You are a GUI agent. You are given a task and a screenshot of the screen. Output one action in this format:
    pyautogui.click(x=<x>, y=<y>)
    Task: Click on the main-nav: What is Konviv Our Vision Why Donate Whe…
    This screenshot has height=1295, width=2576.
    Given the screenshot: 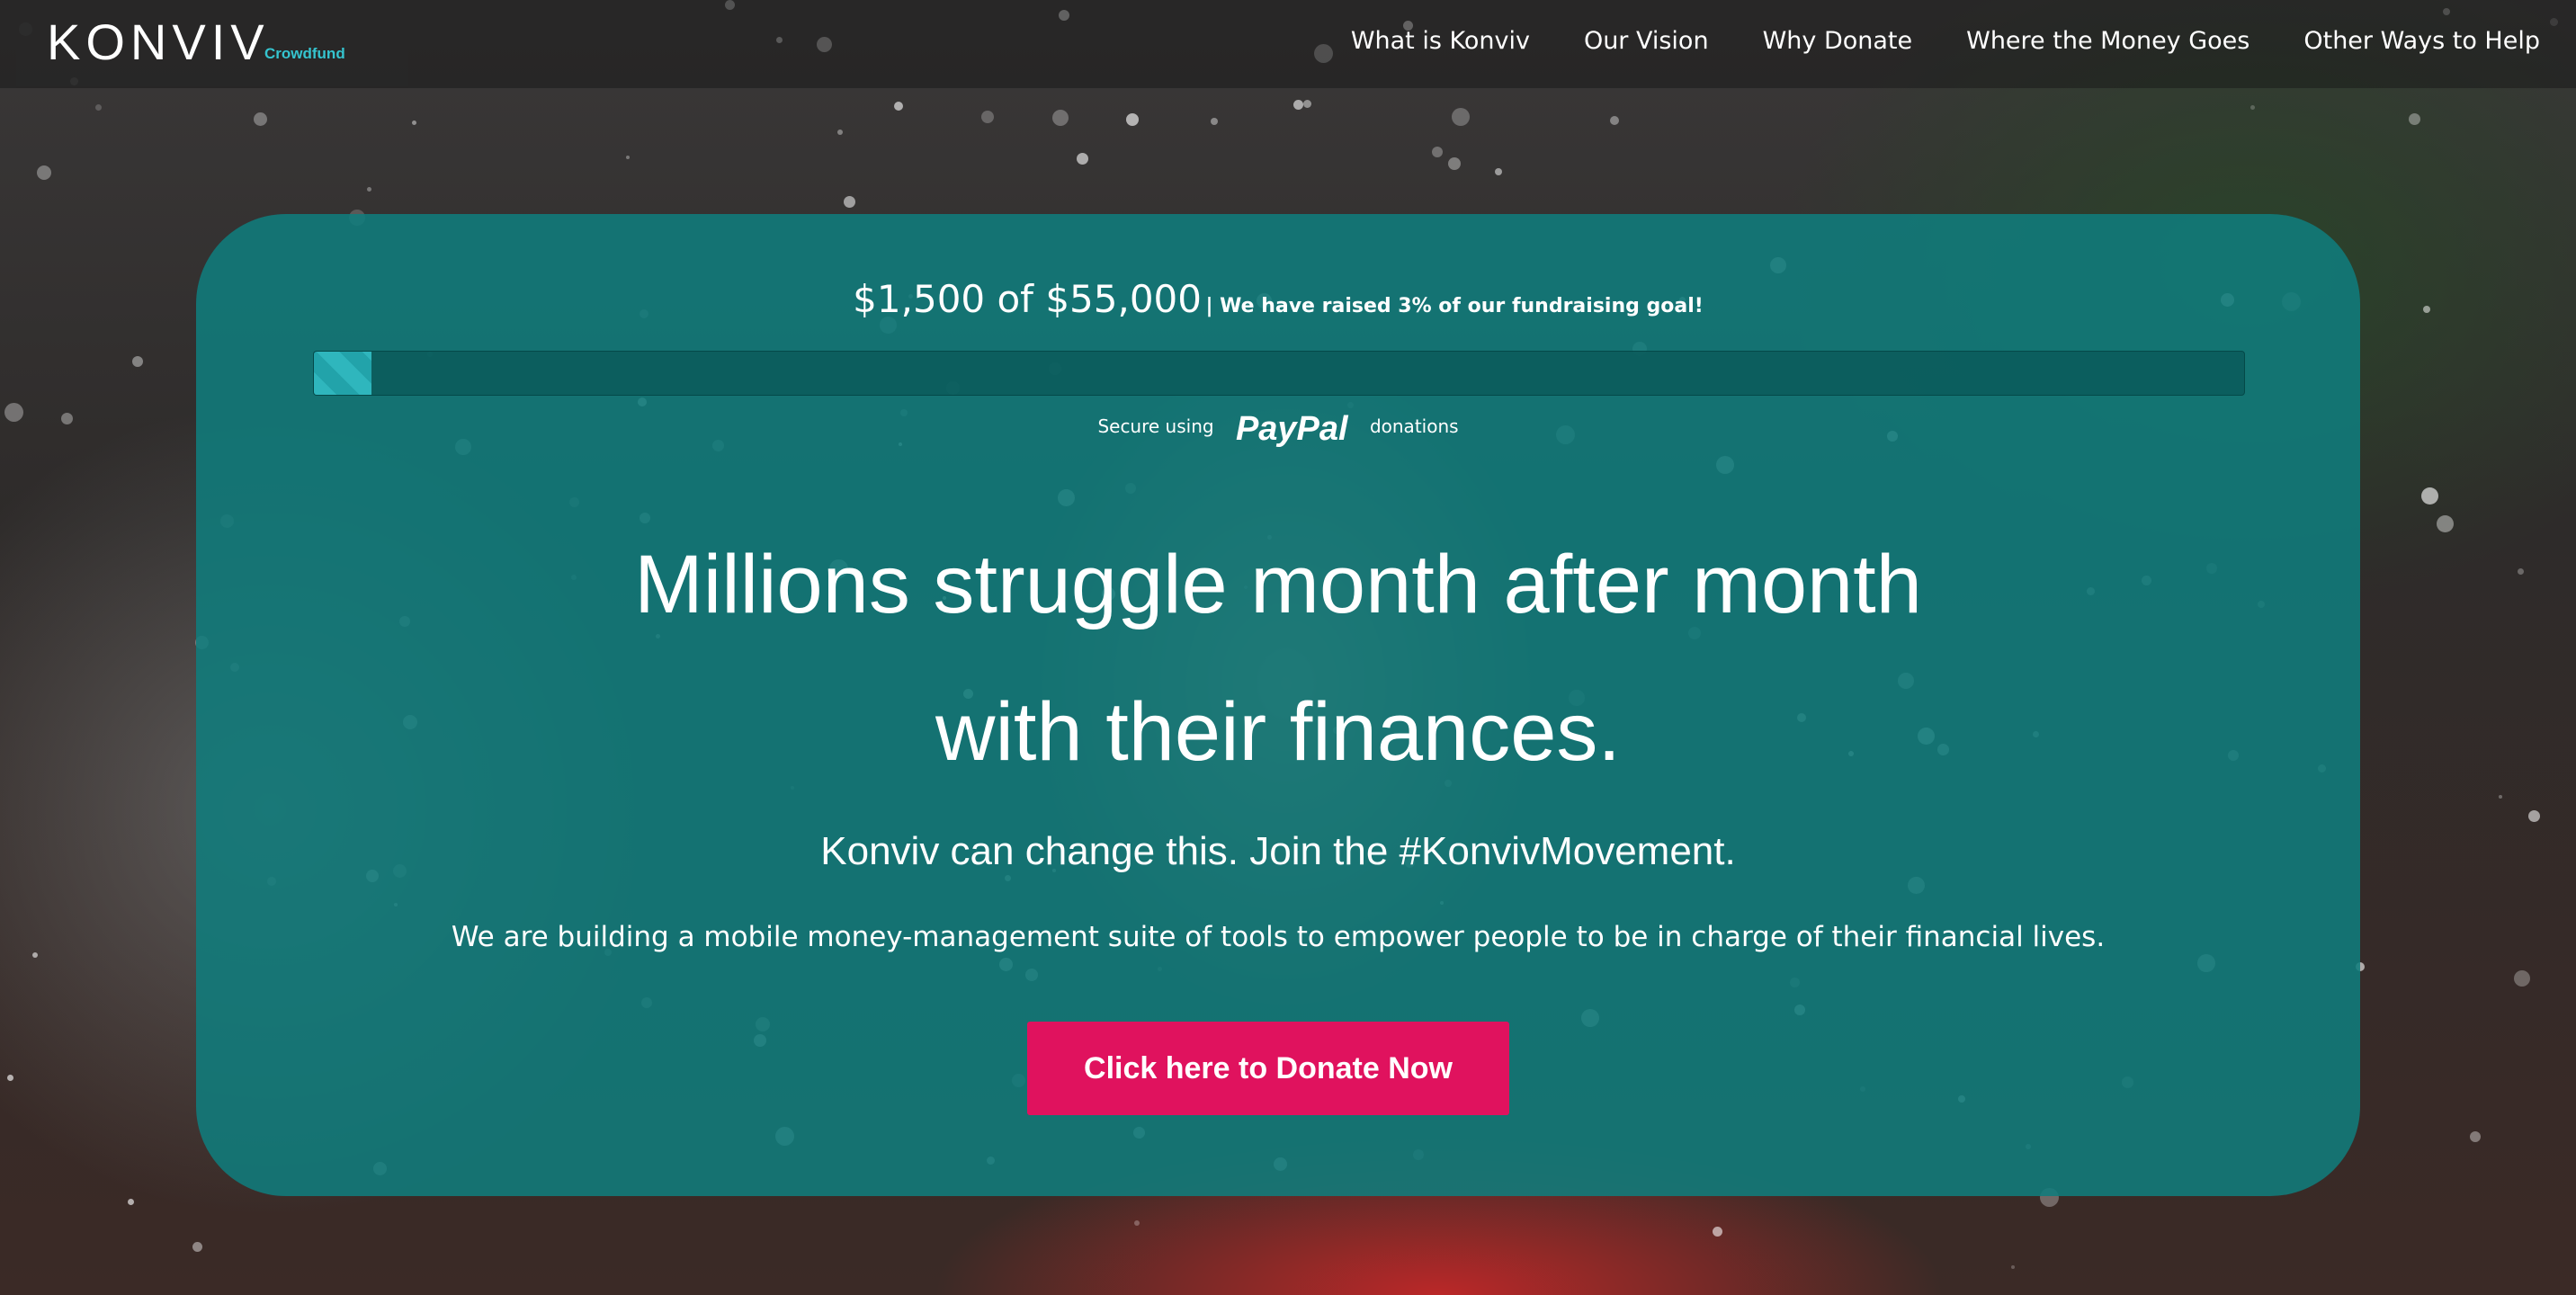 What is the action you would take?
    pyautogui.click(x=1945, y=41)
    